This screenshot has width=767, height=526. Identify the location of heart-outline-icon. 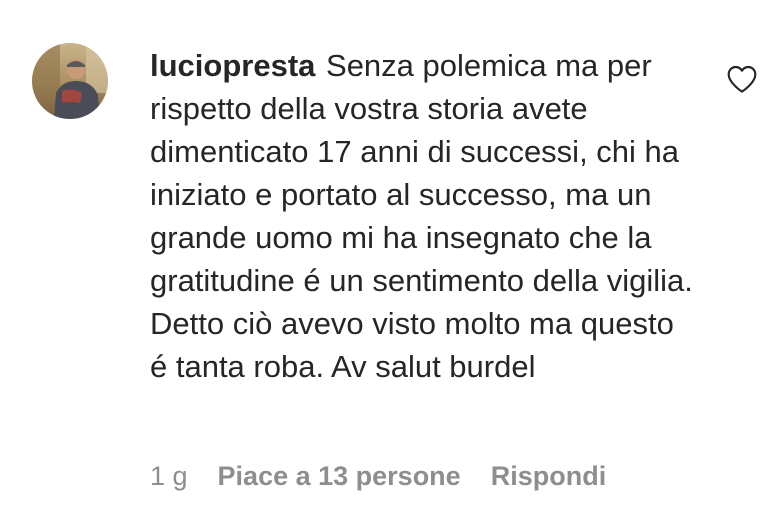
(742, 79).